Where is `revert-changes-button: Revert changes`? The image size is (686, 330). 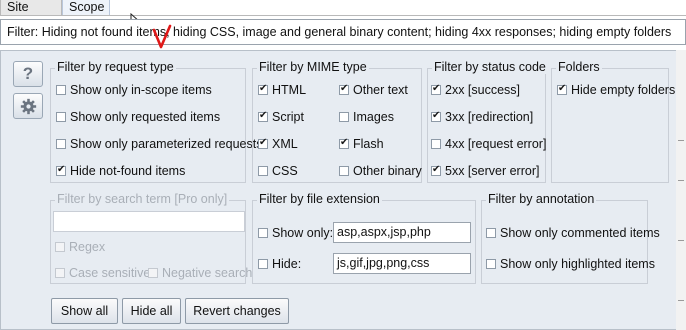 revert-changes-button: Revert changes is located at coordinates (237, 311).